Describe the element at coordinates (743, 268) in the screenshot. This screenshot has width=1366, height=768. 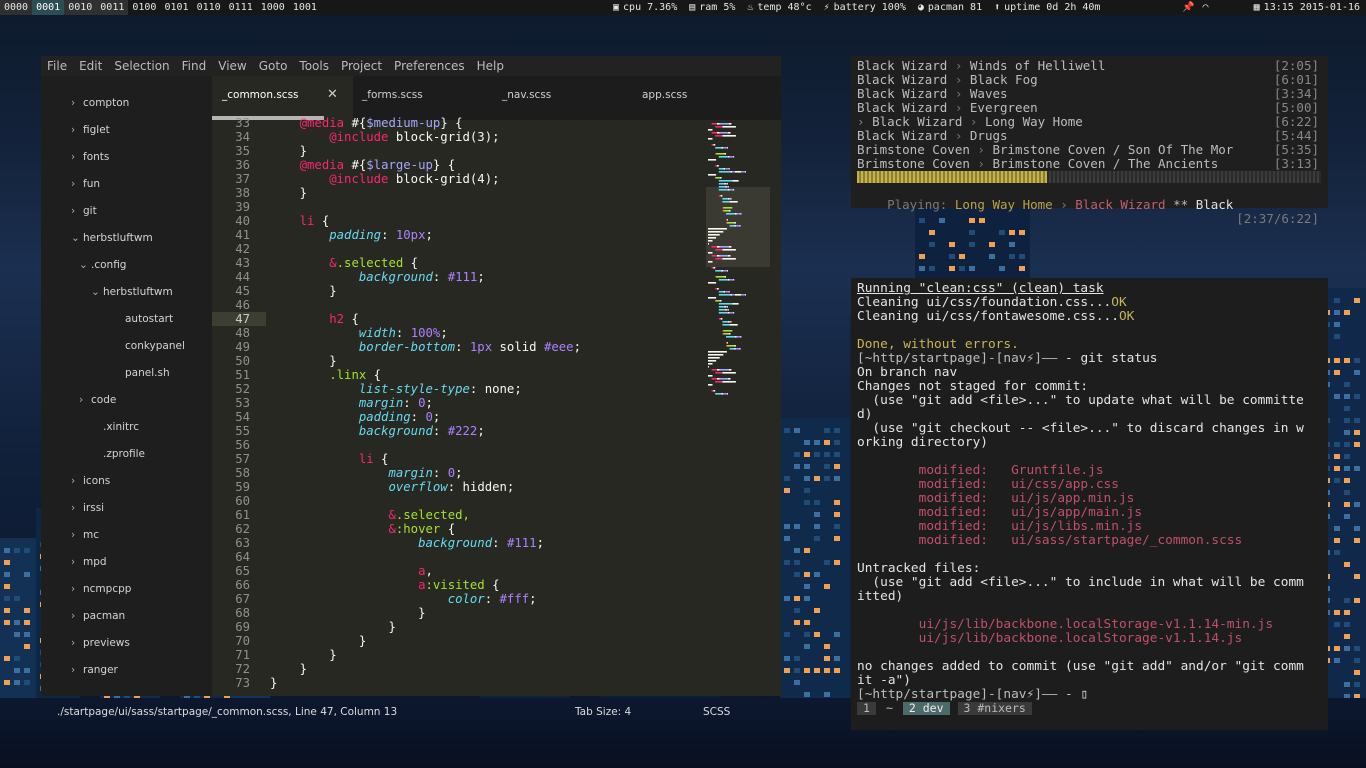
I see `minimap` at that location.